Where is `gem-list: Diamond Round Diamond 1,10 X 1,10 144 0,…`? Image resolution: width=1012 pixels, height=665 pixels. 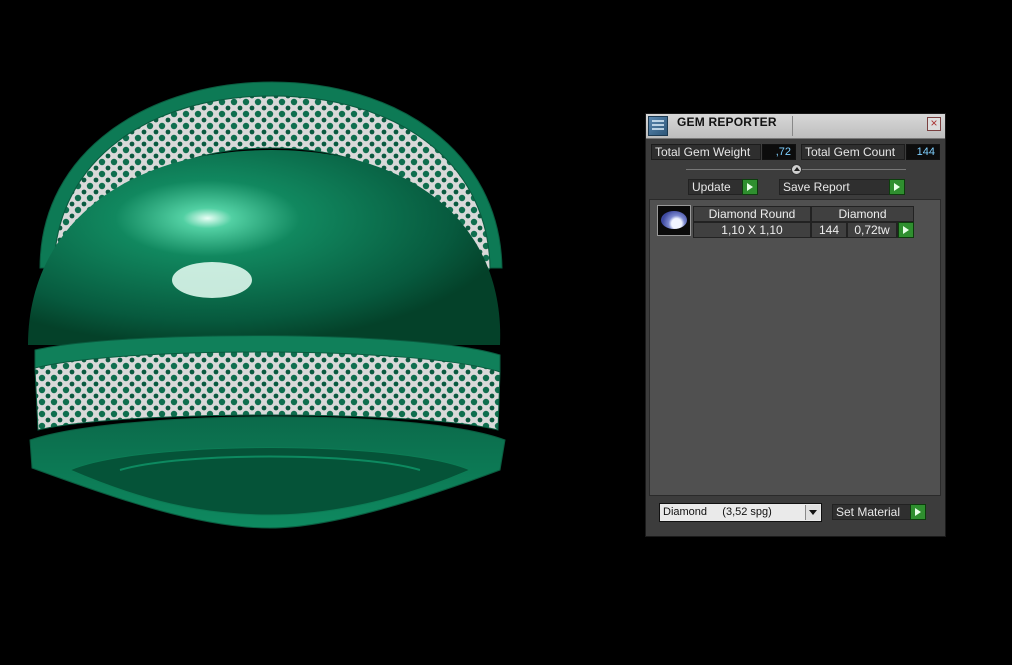
gem-list: Diamond Round Diamond 1,10 X 1,10 144 0,… is located at coordinates (795, 347).